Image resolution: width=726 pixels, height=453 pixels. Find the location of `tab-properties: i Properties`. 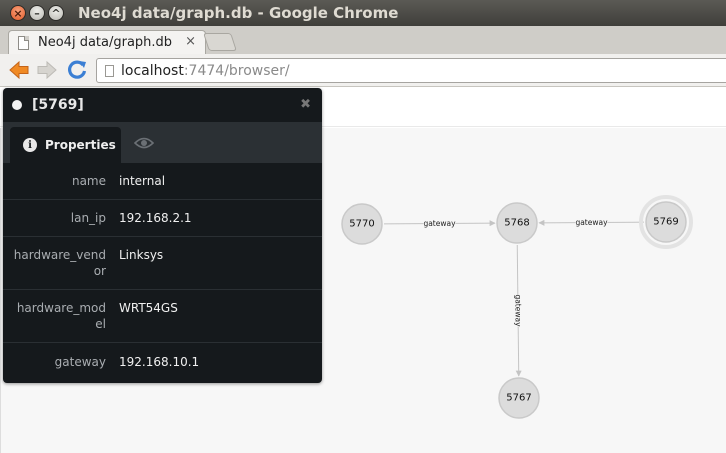

tab-properties: i Properties is located at coordinates (65, 145).